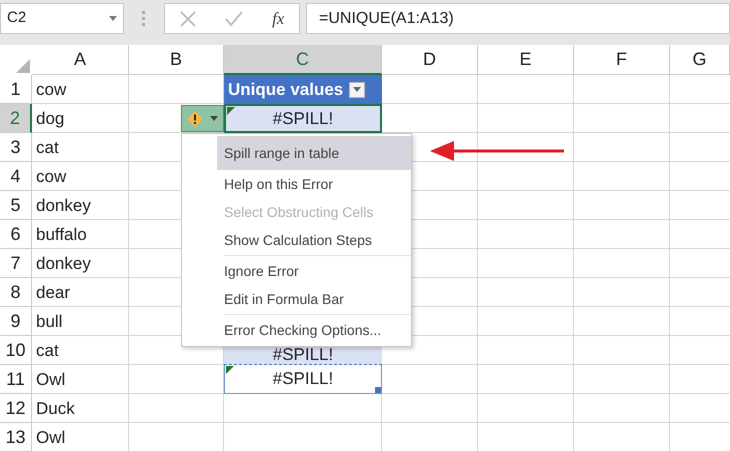 Image resolution: width=730 pixels, height=452 pixels. What do you see at coordinates (113, 18) in the screenshot?
I see `dropdown-caret-icon` at bounding box center [113, 18].